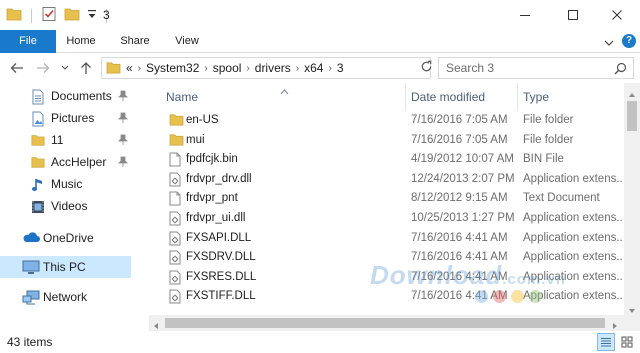 This screenshot has height=353, width=640. I want to click on search-box, so click(536, 68).